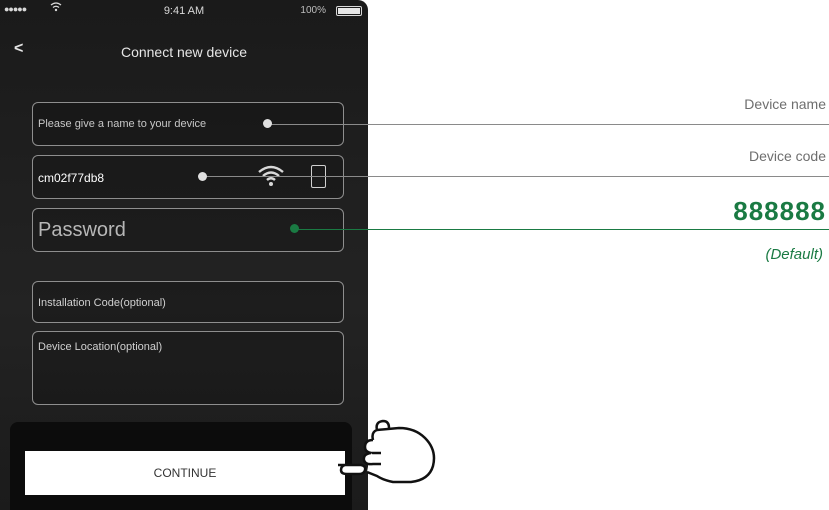  I want to click on status-bar: ●●●●● 9:41 AM 100%, so click(184, 11).